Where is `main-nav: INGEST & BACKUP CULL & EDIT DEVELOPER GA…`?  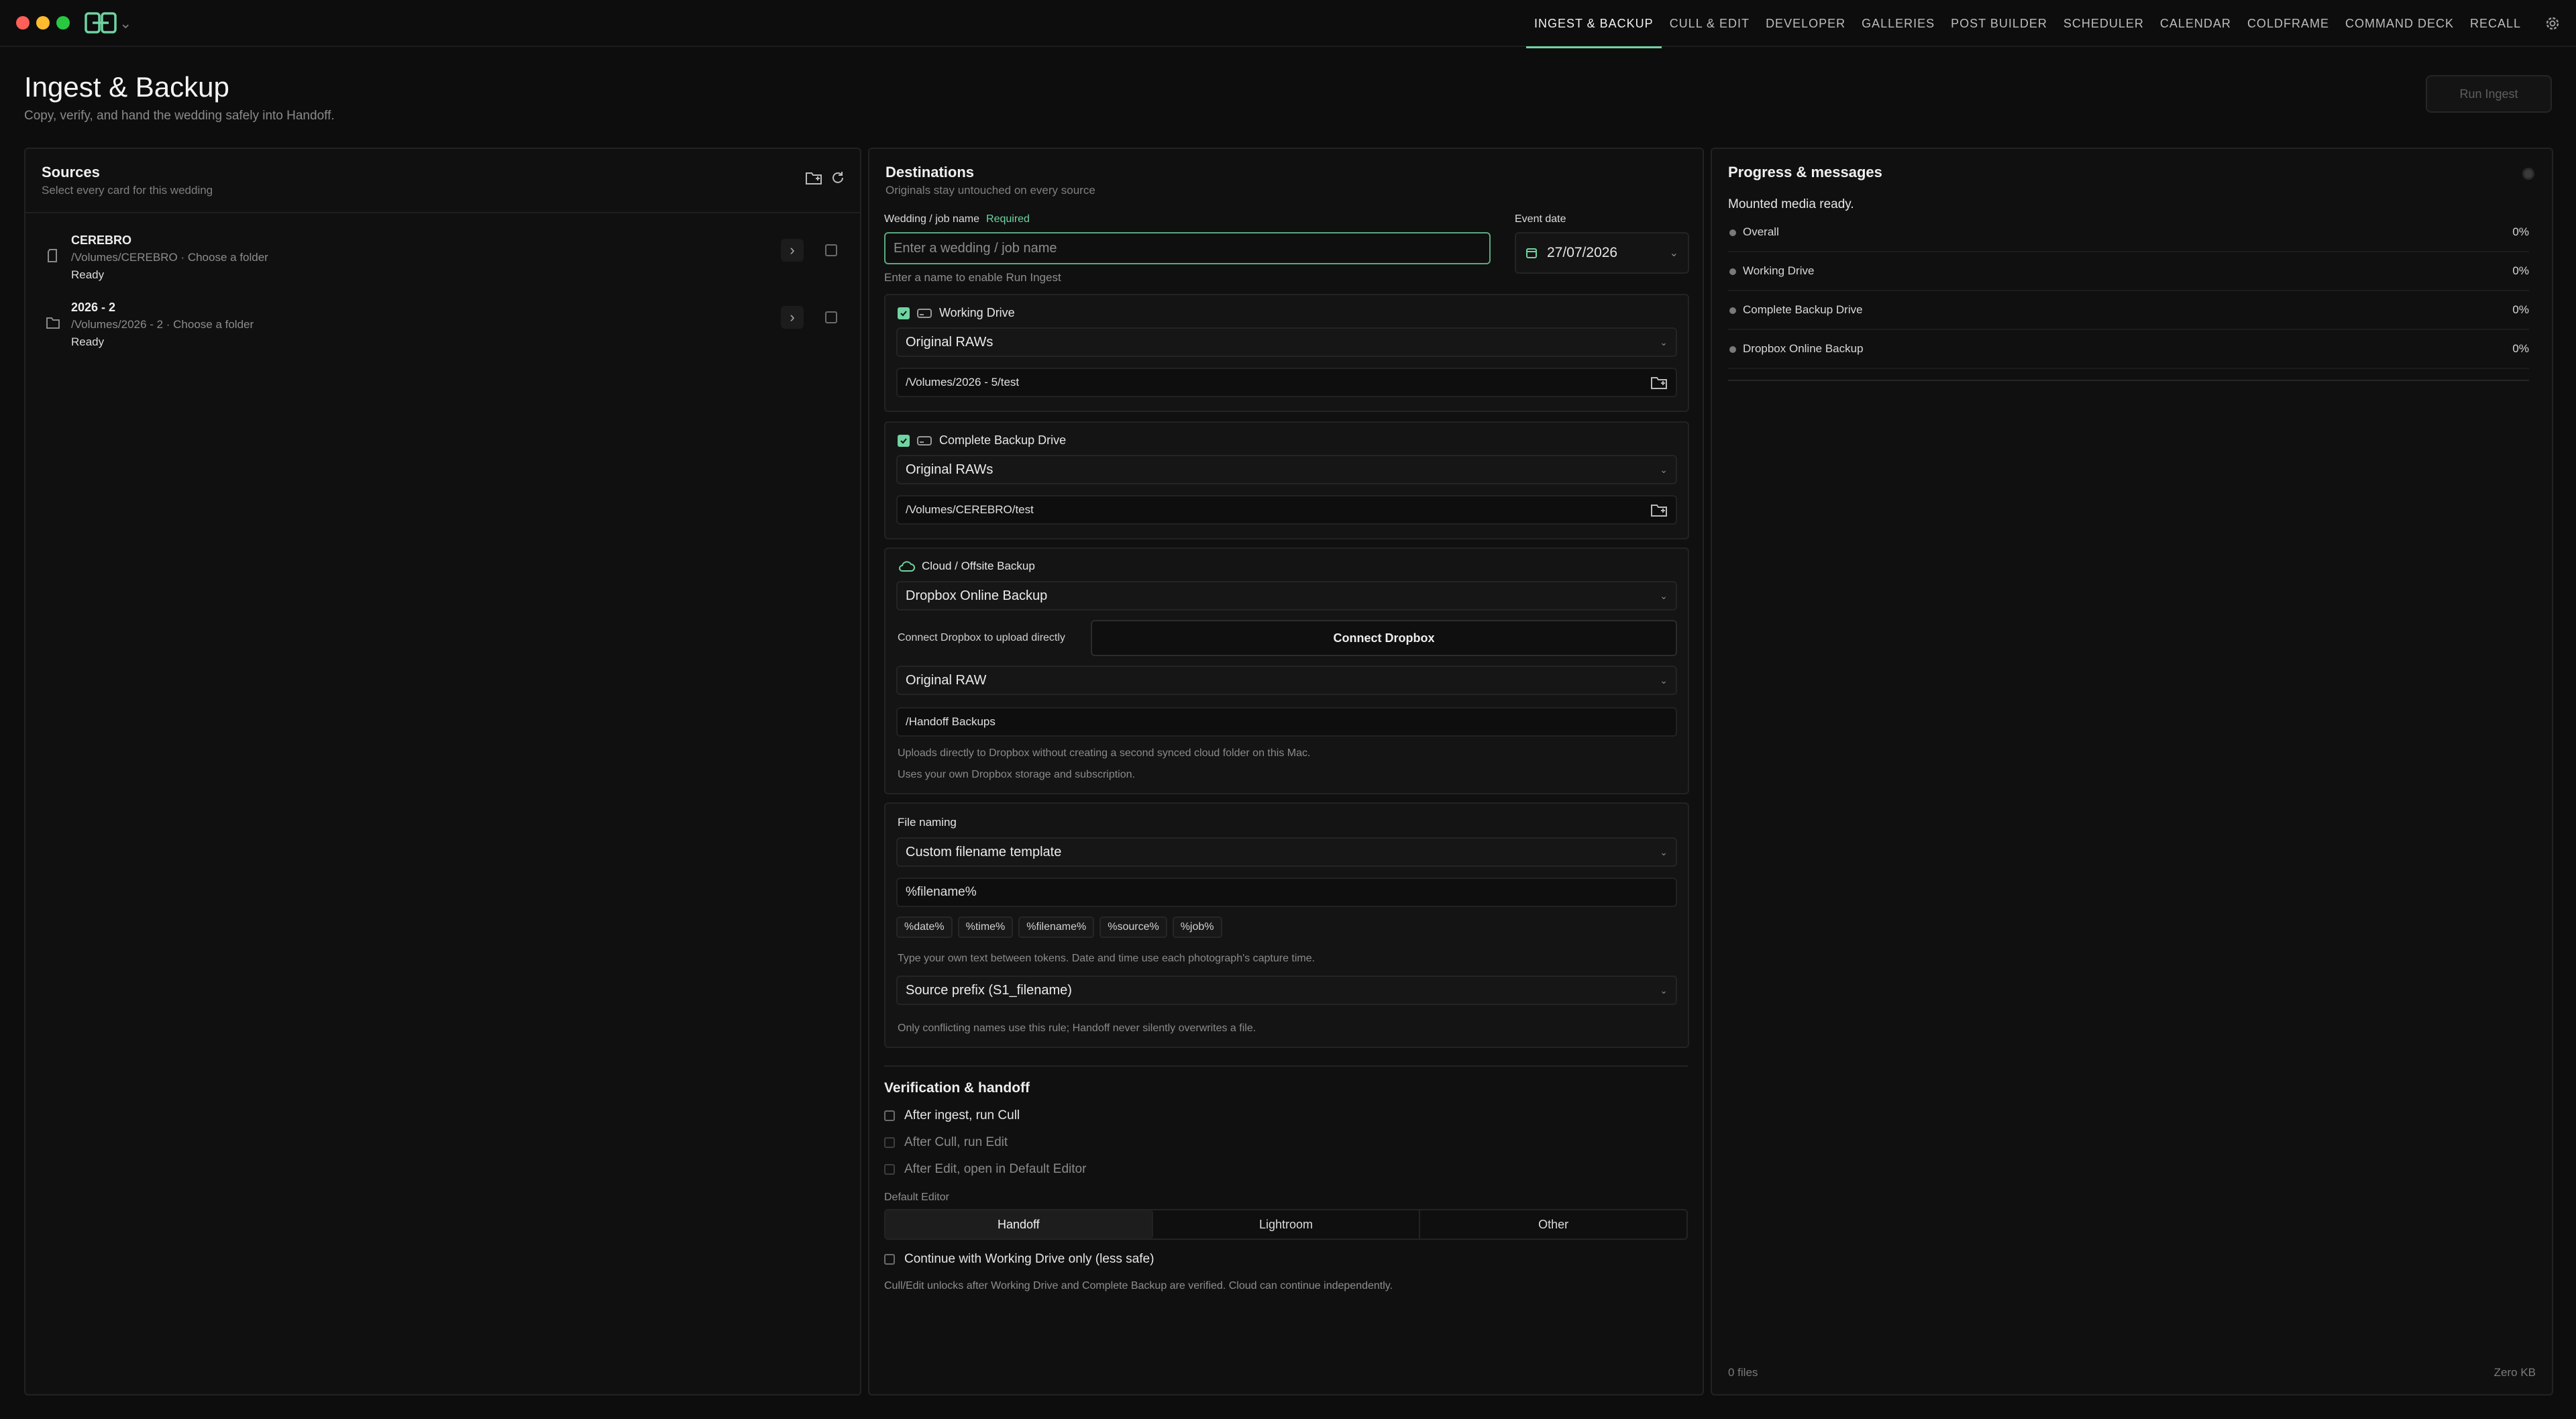
main-nav: INGEST & BACKUP CULL & EDIT DEVELOPER GA… is located at coordinates (2027, 24).